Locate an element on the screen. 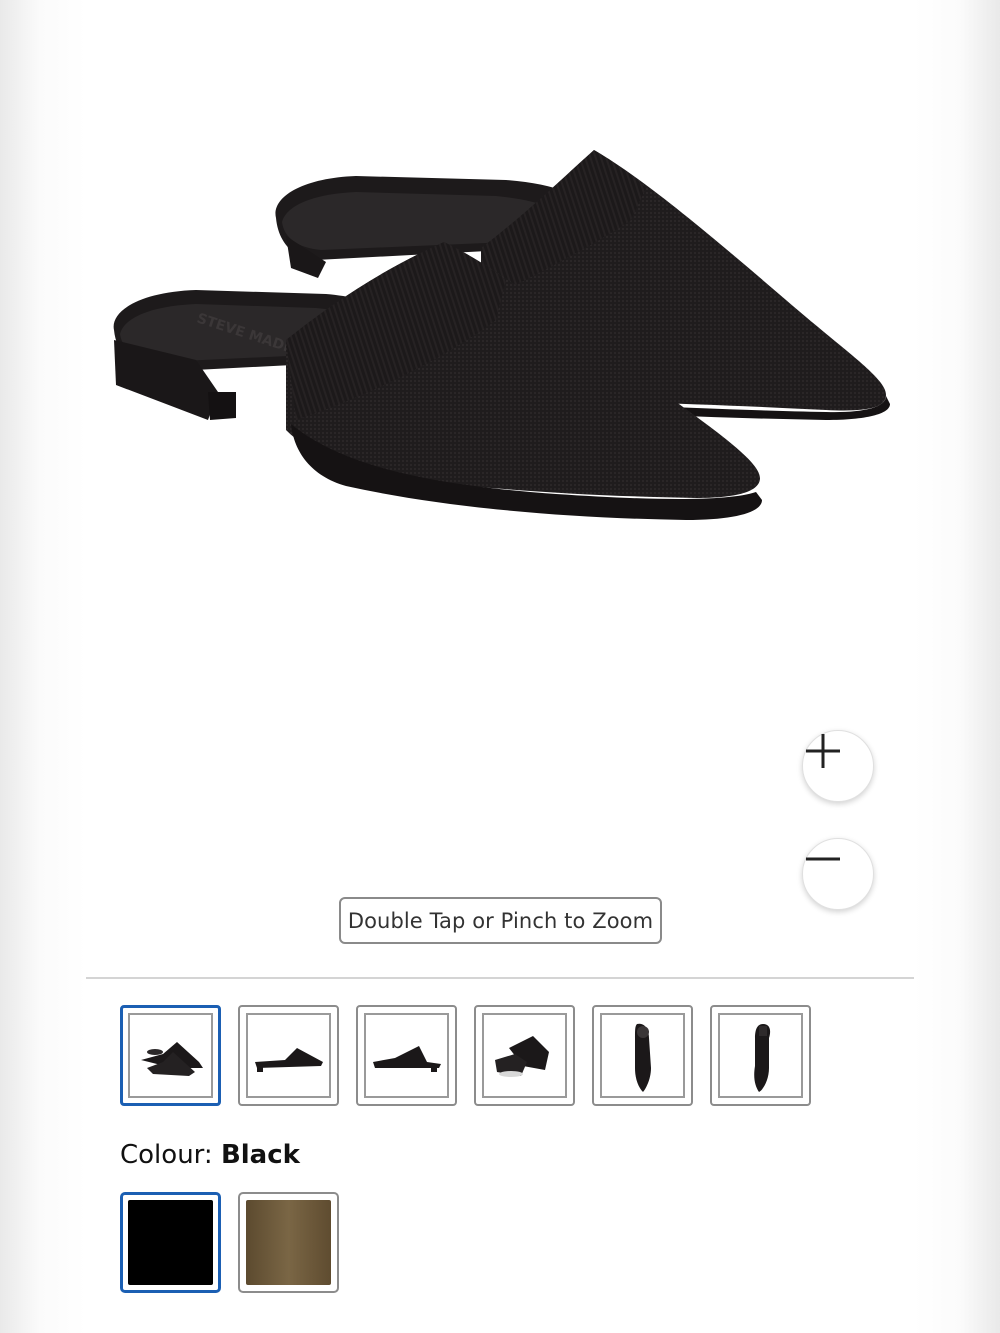 This screenshot has height=1333, width=1000. zoom-in-button is located at coordinates (838, 766).